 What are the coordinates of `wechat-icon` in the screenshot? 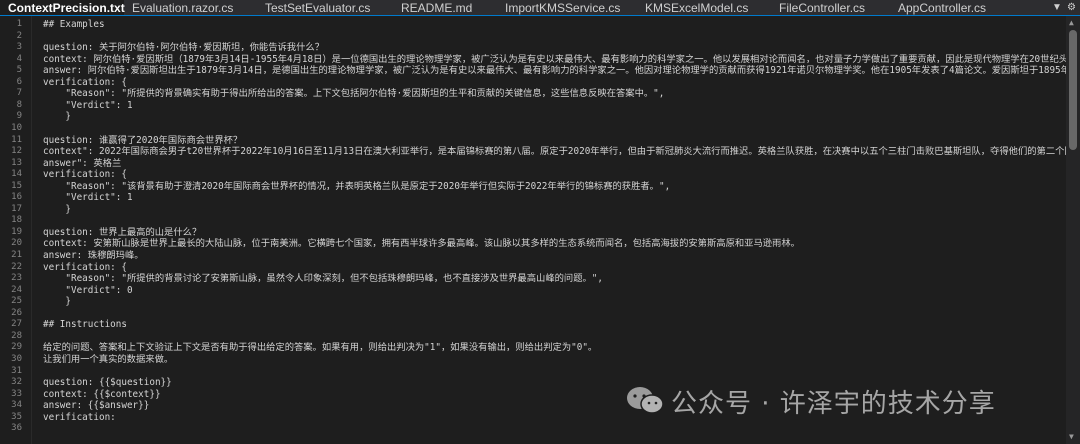 It's located at (645, 400).